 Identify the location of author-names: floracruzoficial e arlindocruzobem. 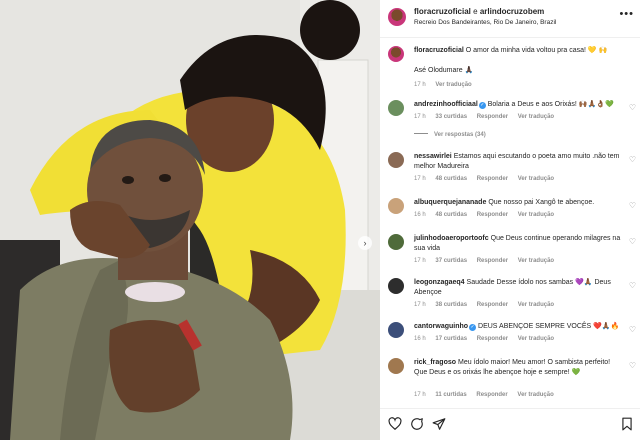
(479, 11).